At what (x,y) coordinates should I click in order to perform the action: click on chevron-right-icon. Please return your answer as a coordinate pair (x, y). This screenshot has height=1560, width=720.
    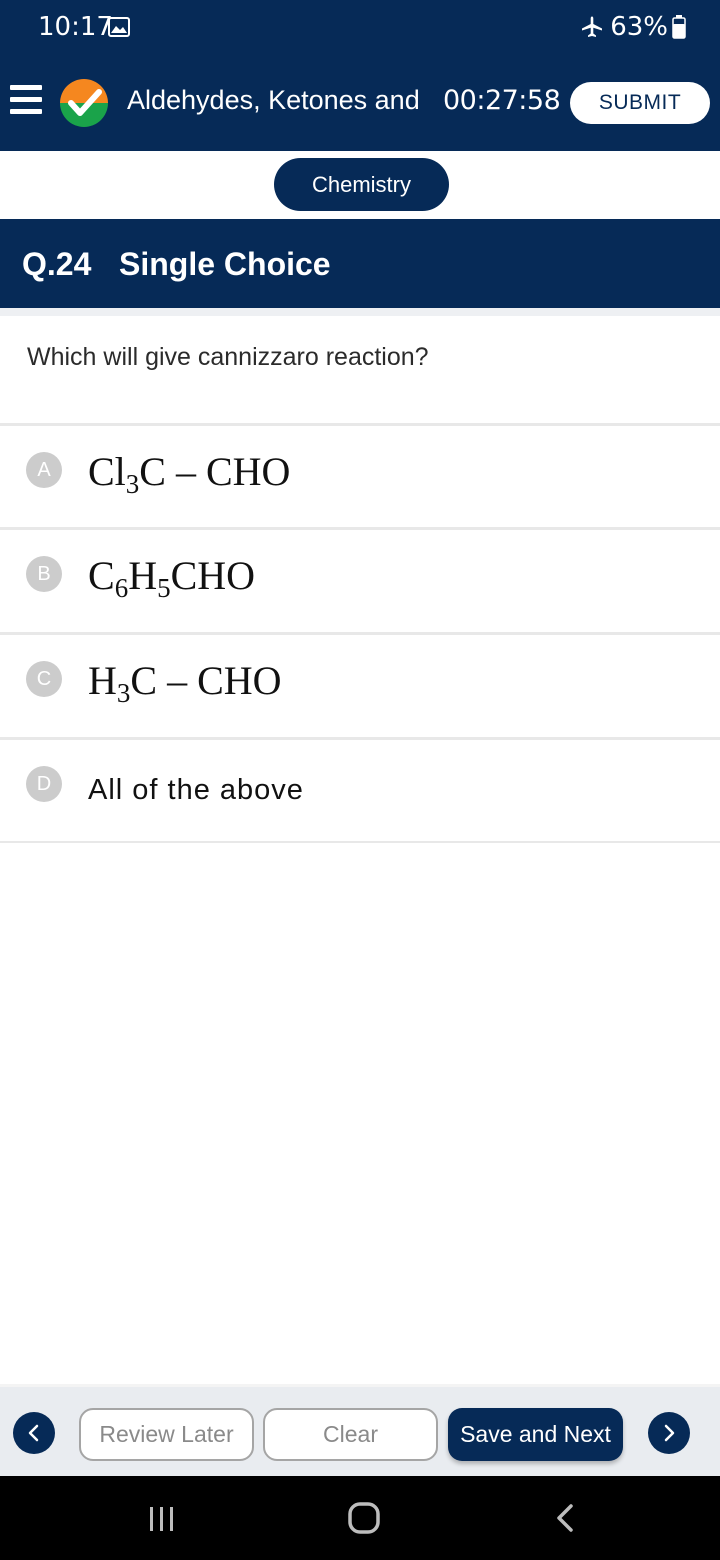
    Looking at the image, I should click on (669, 1433).